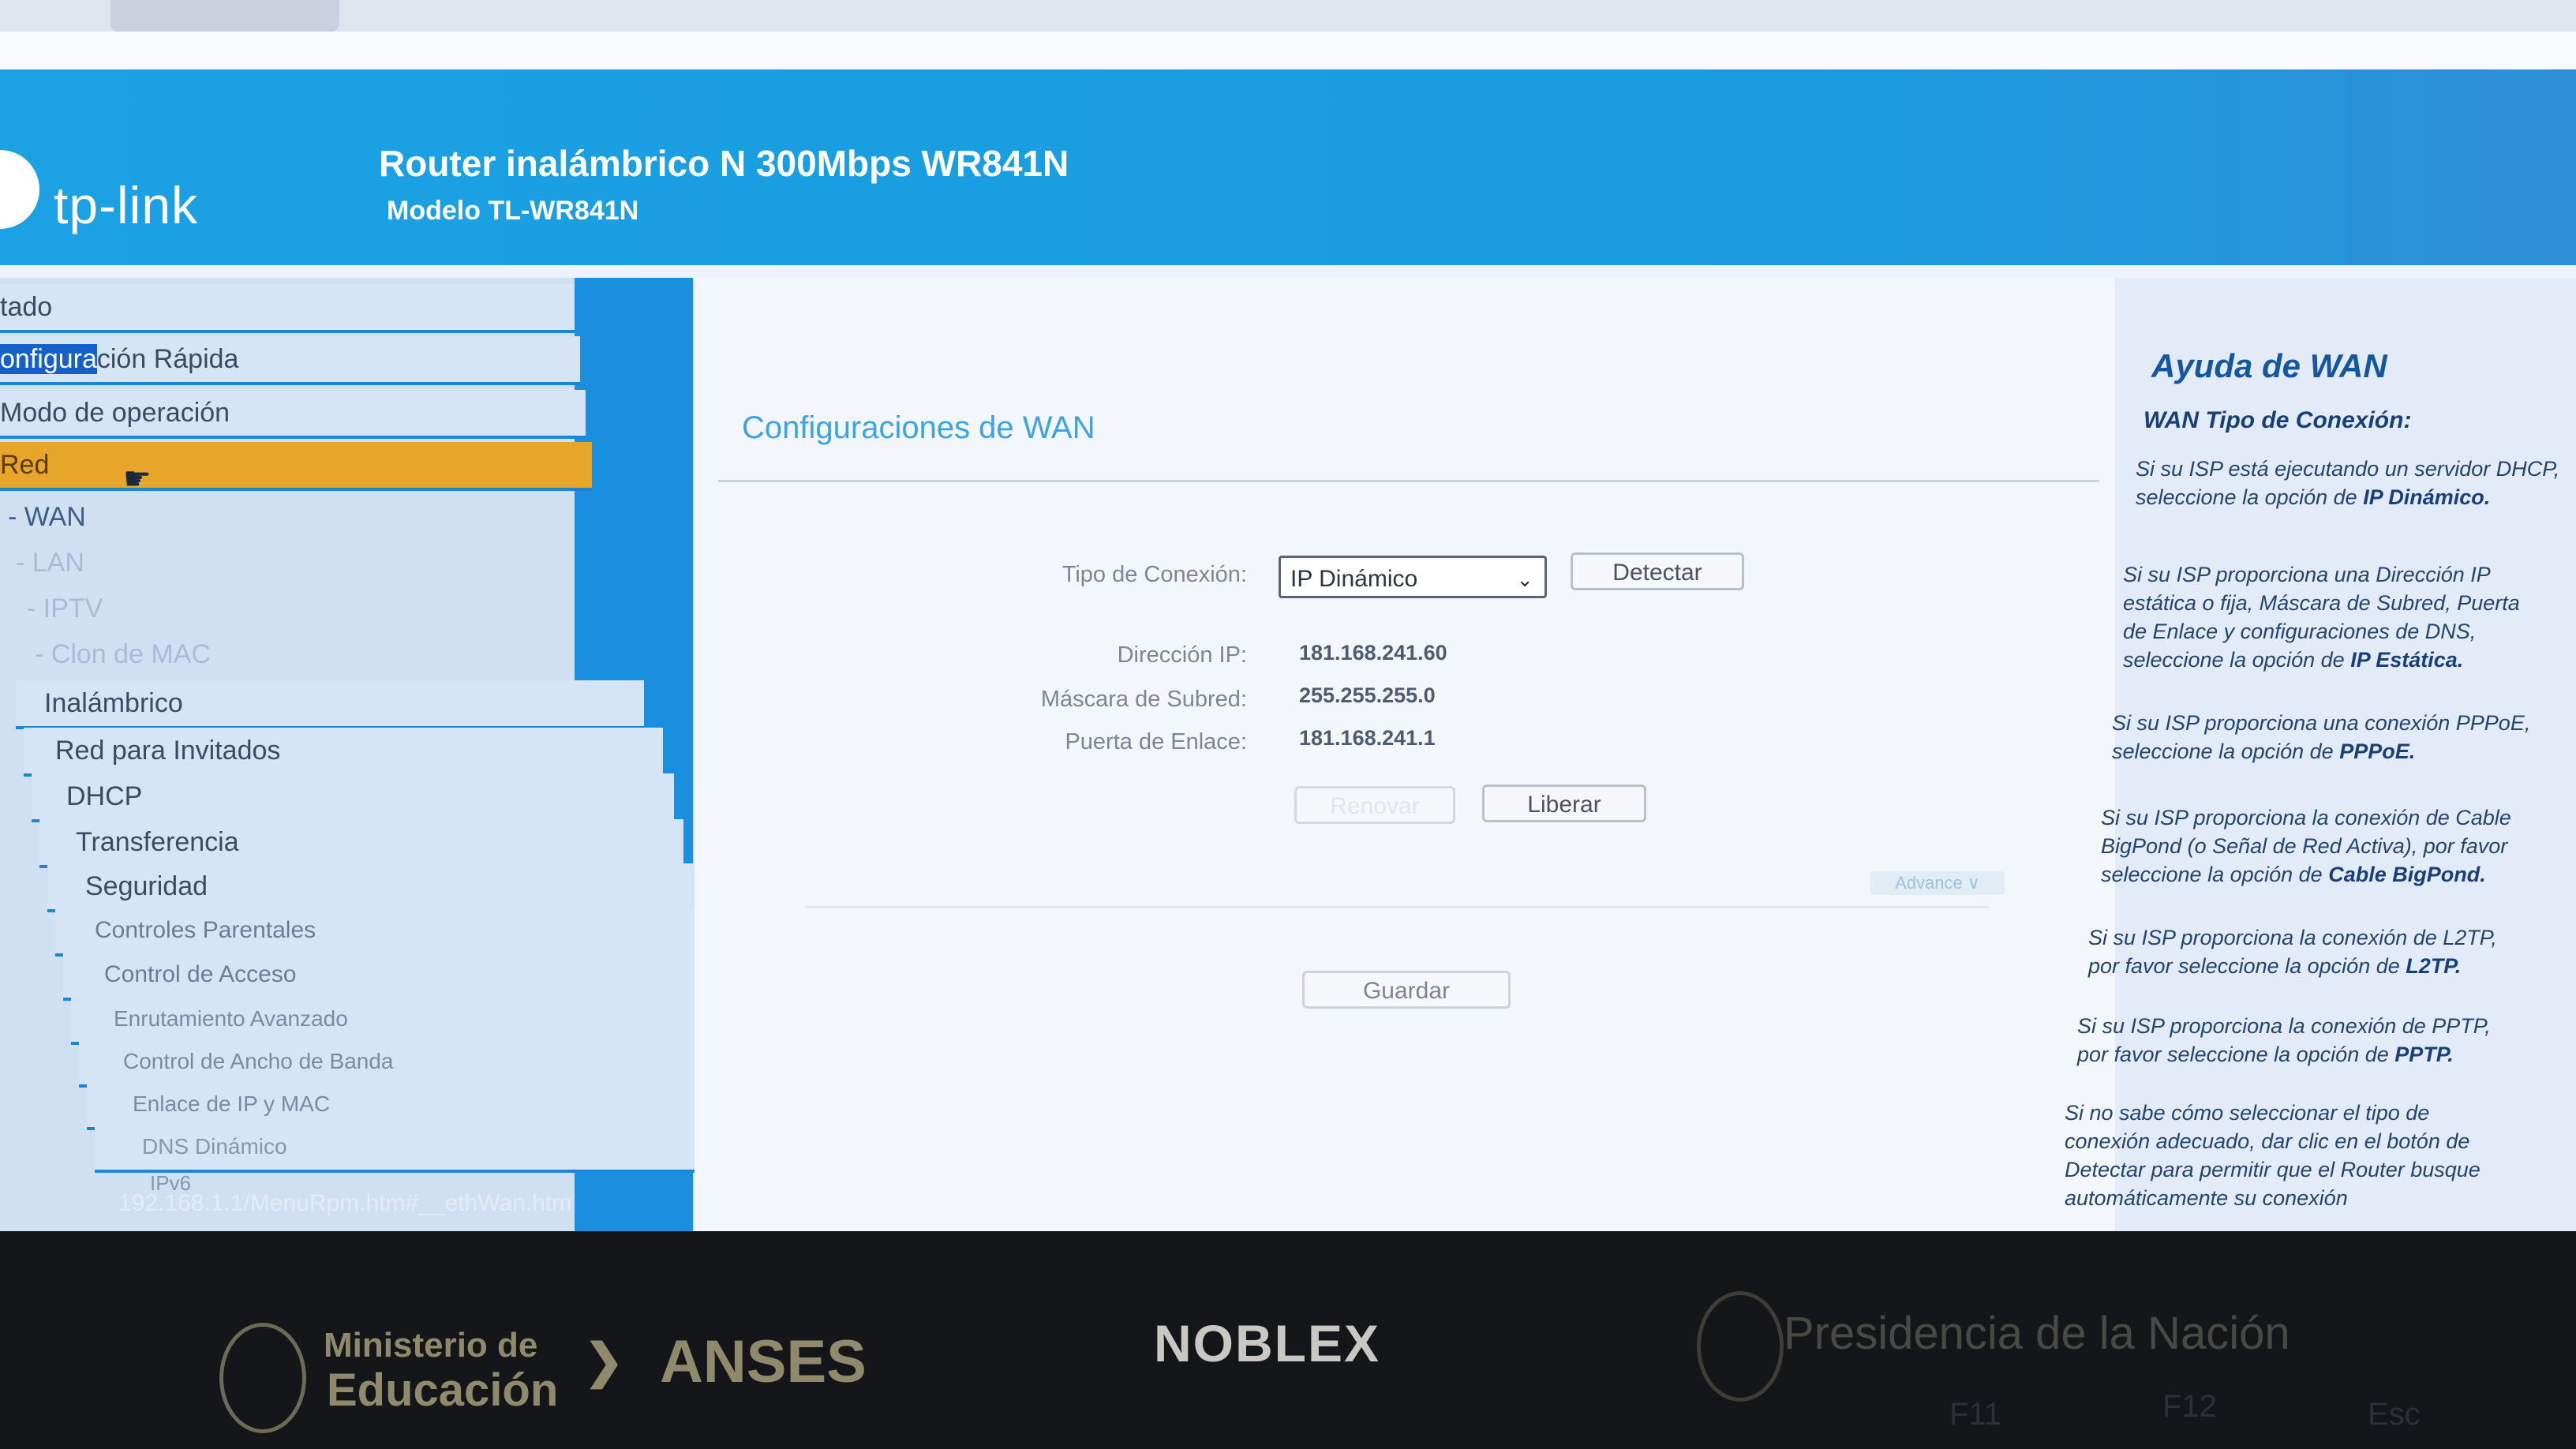 The image size is (2576, 1449). What do you see at coordinates (2407, 874) in the screenshot?
I see `help-option: Cable BigPond.` at bounding box center [2407, 874].